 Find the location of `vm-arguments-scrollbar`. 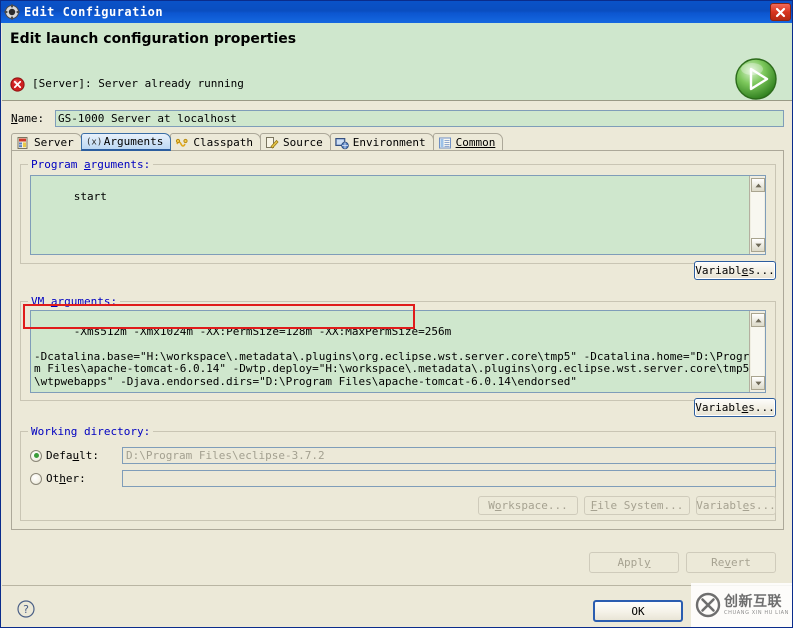

vm-arguments-scrollbar is located at coordinates (757, 351).